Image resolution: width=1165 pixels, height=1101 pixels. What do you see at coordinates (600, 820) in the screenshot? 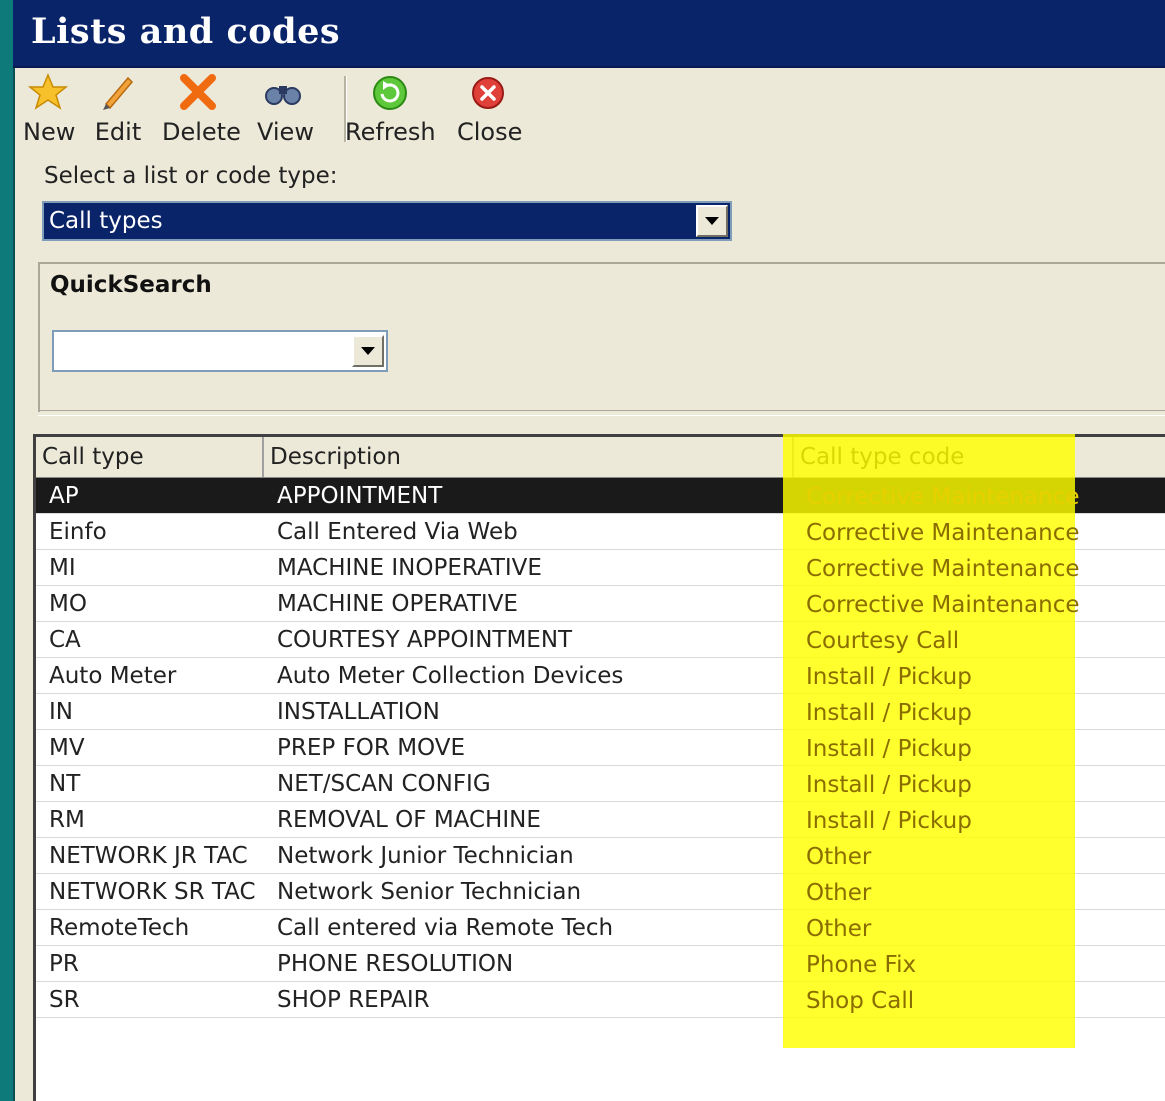
I see `table-row: RM REMOVAL OF MACHINE` at bounding box center [600, 820].